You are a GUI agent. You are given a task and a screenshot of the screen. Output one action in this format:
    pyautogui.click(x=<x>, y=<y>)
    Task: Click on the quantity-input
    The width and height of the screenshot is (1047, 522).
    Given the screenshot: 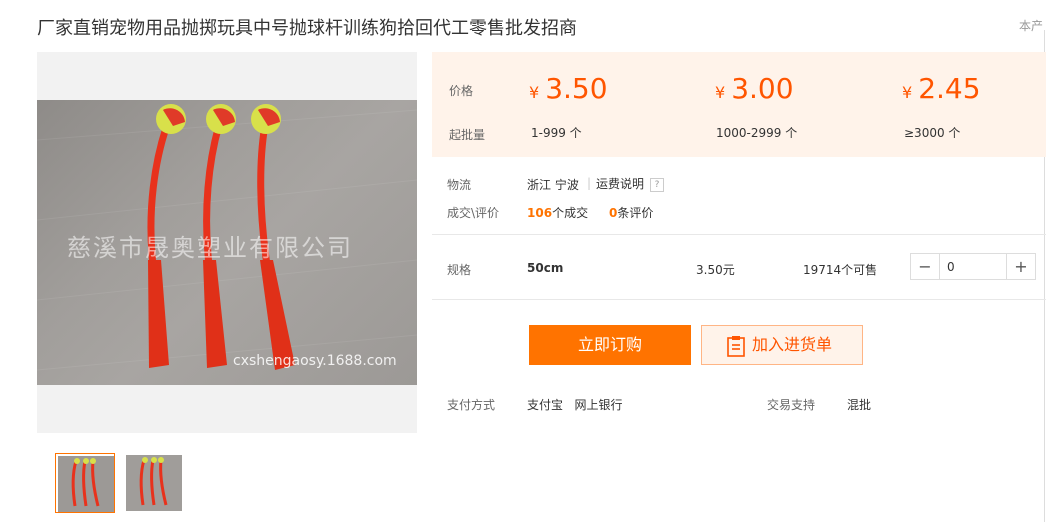 What is the action you would take?
    pyautogui.click(x=974, y=266)
    